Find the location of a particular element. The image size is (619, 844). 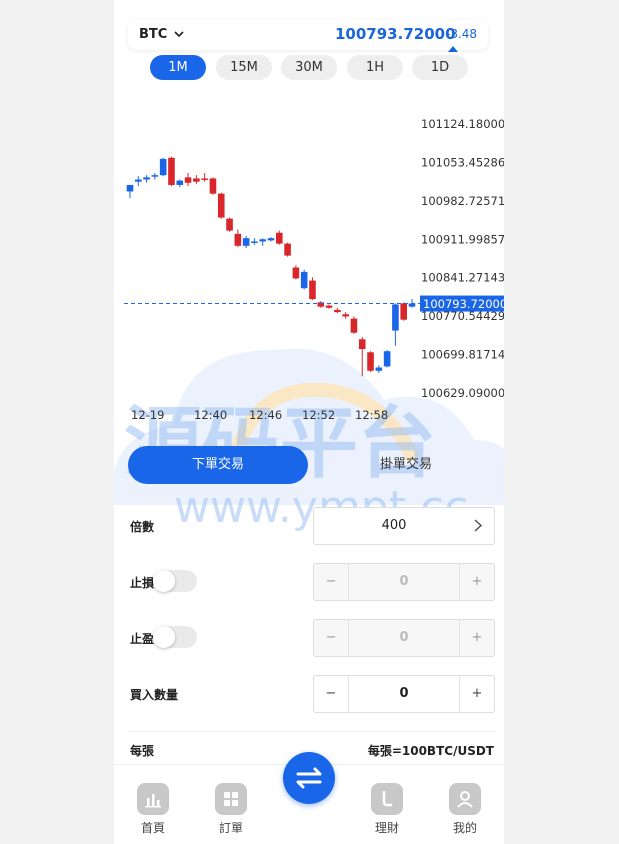

interval-1d: 1D is located at coordinates (440, 67).